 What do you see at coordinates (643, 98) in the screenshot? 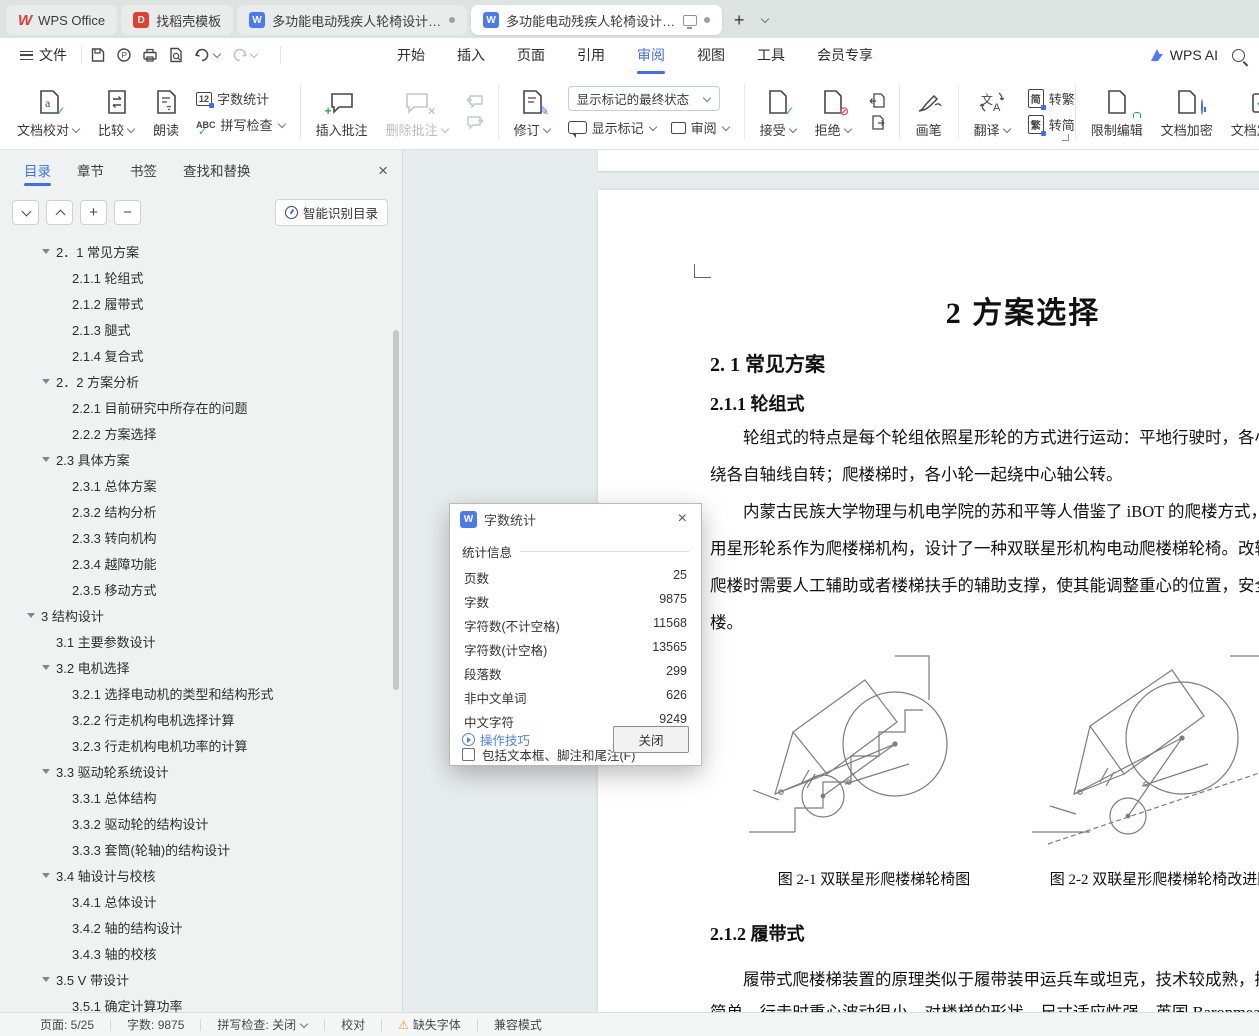
I see `markup-state-select: 显示标记的最终状态` at bounding box center [643, 98].